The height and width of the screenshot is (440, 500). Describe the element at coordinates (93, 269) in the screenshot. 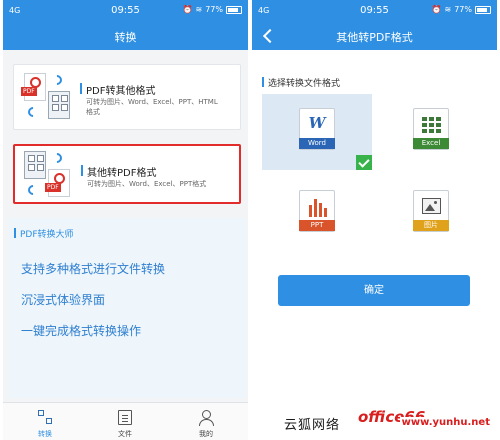

I see `feature-item: 支持多种格式进行文件转换` at that location.